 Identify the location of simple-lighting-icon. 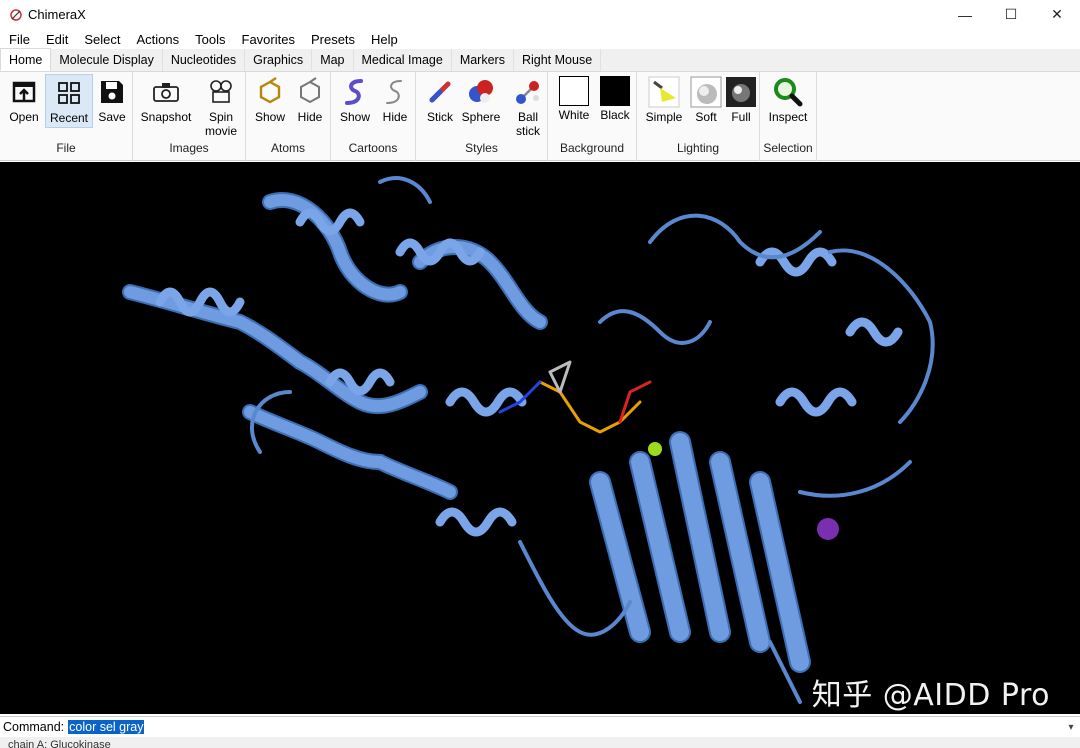
(664, 92).